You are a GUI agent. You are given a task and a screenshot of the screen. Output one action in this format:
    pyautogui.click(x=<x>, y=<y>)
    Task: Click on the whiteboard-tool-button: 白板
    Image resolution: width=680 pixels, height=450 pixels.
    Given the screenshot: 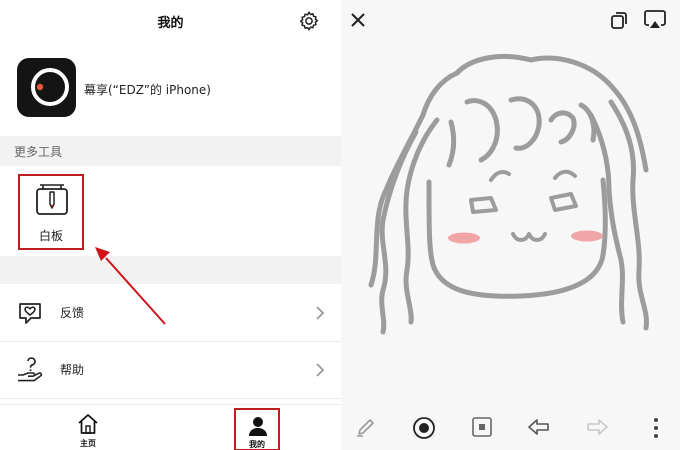 What is the action you would take?
    pyautogui.click(x=51, y=212)
    